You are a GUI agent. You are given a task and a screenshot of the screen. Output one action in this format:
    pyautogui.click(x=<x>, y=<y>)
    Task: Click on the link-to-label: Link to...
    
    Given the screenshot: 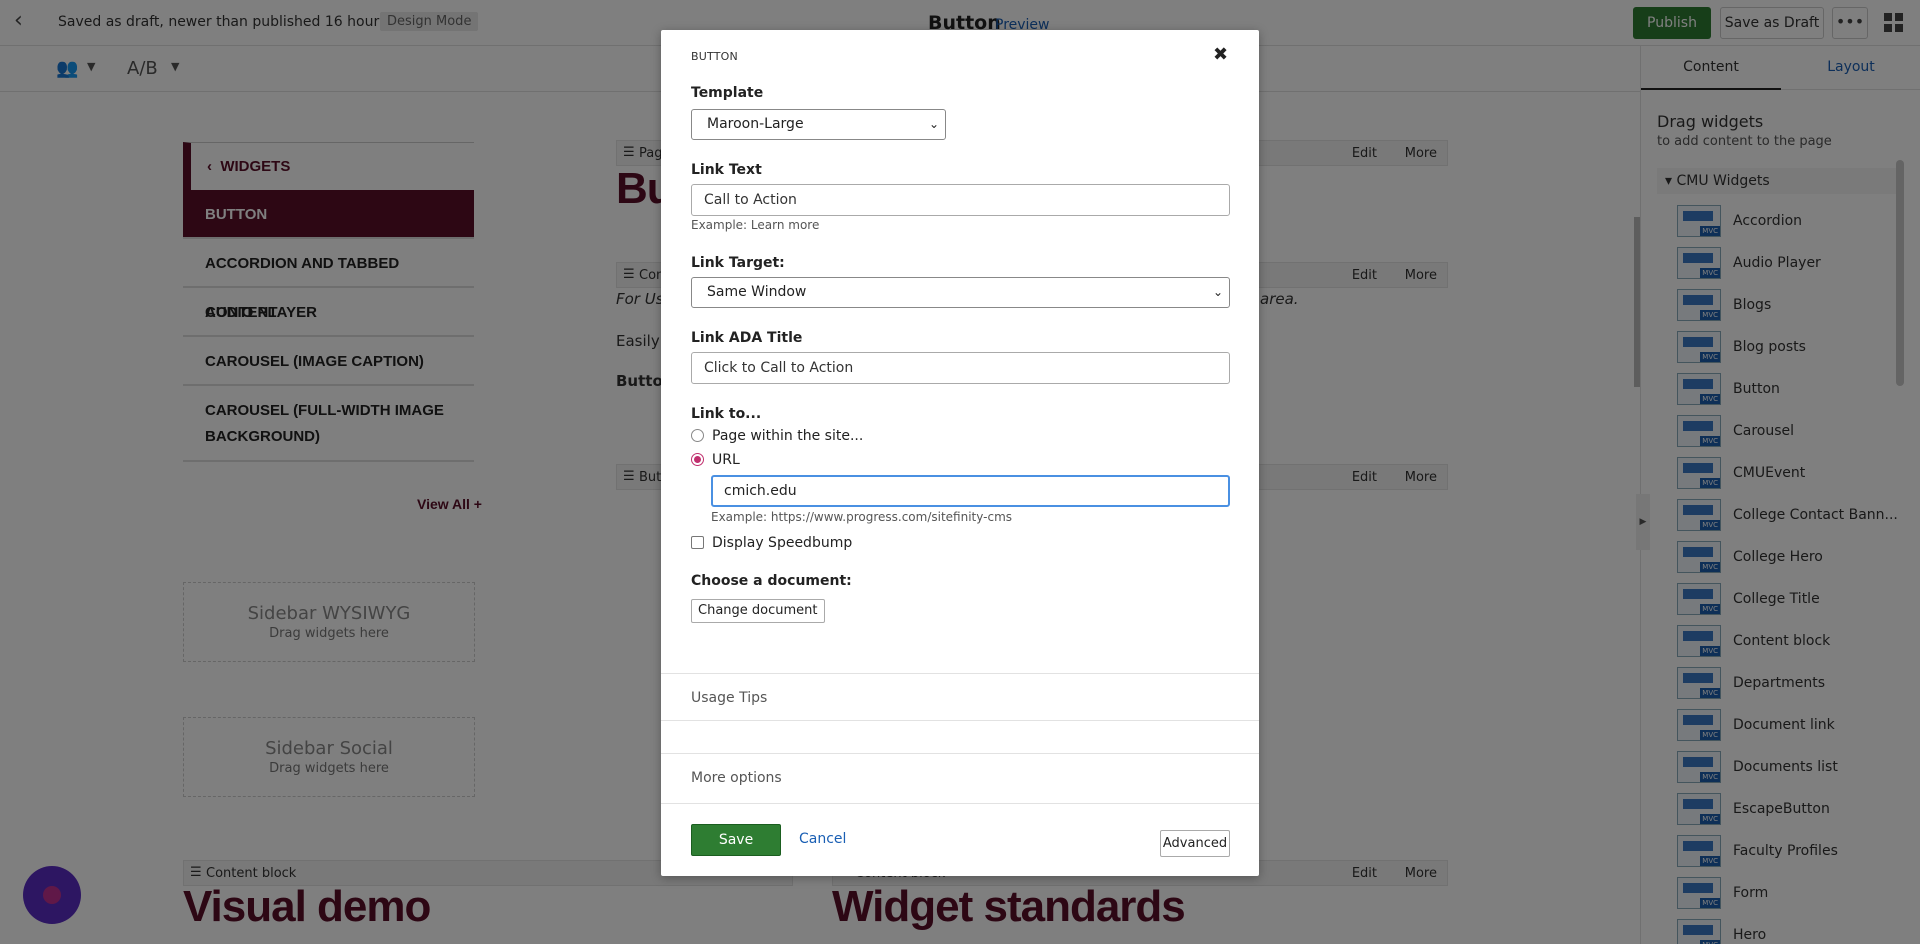 What is the action you would take?
    pyautogui.click(x=726, y=414)
    